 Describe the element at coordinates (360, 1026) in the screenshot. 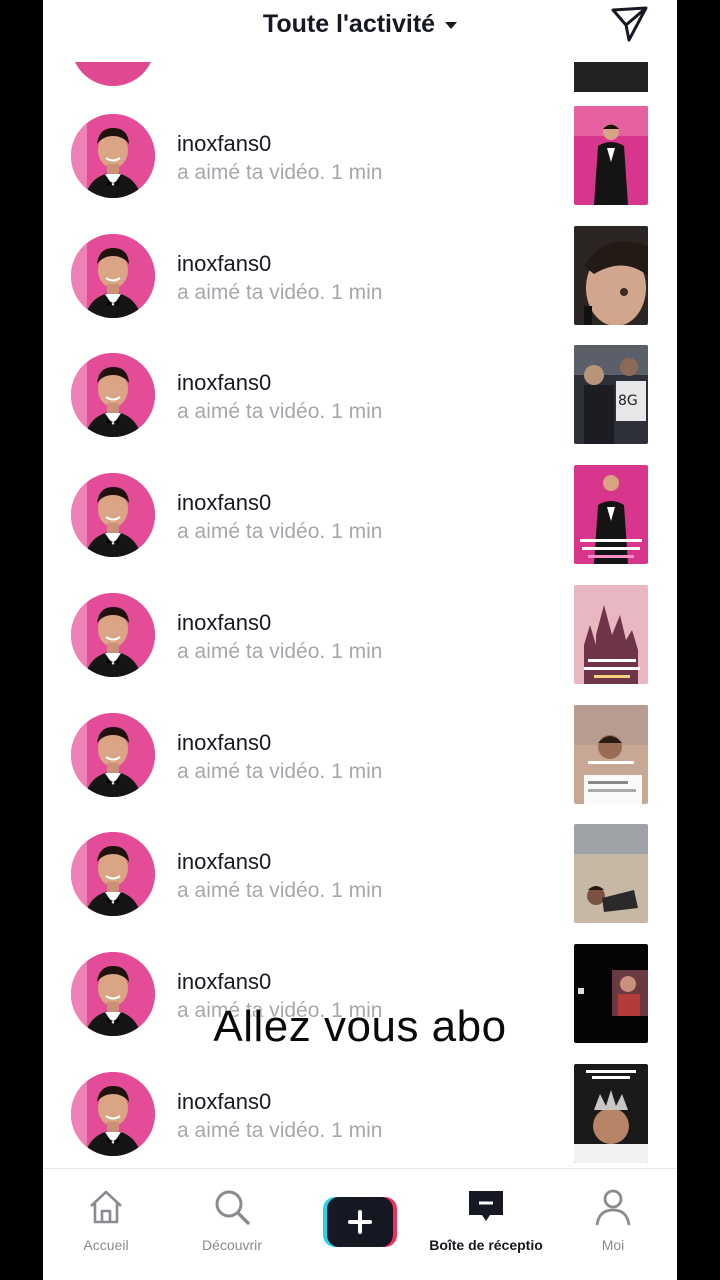

I see `video-caption-overlay: Allez vous abo` at that location.